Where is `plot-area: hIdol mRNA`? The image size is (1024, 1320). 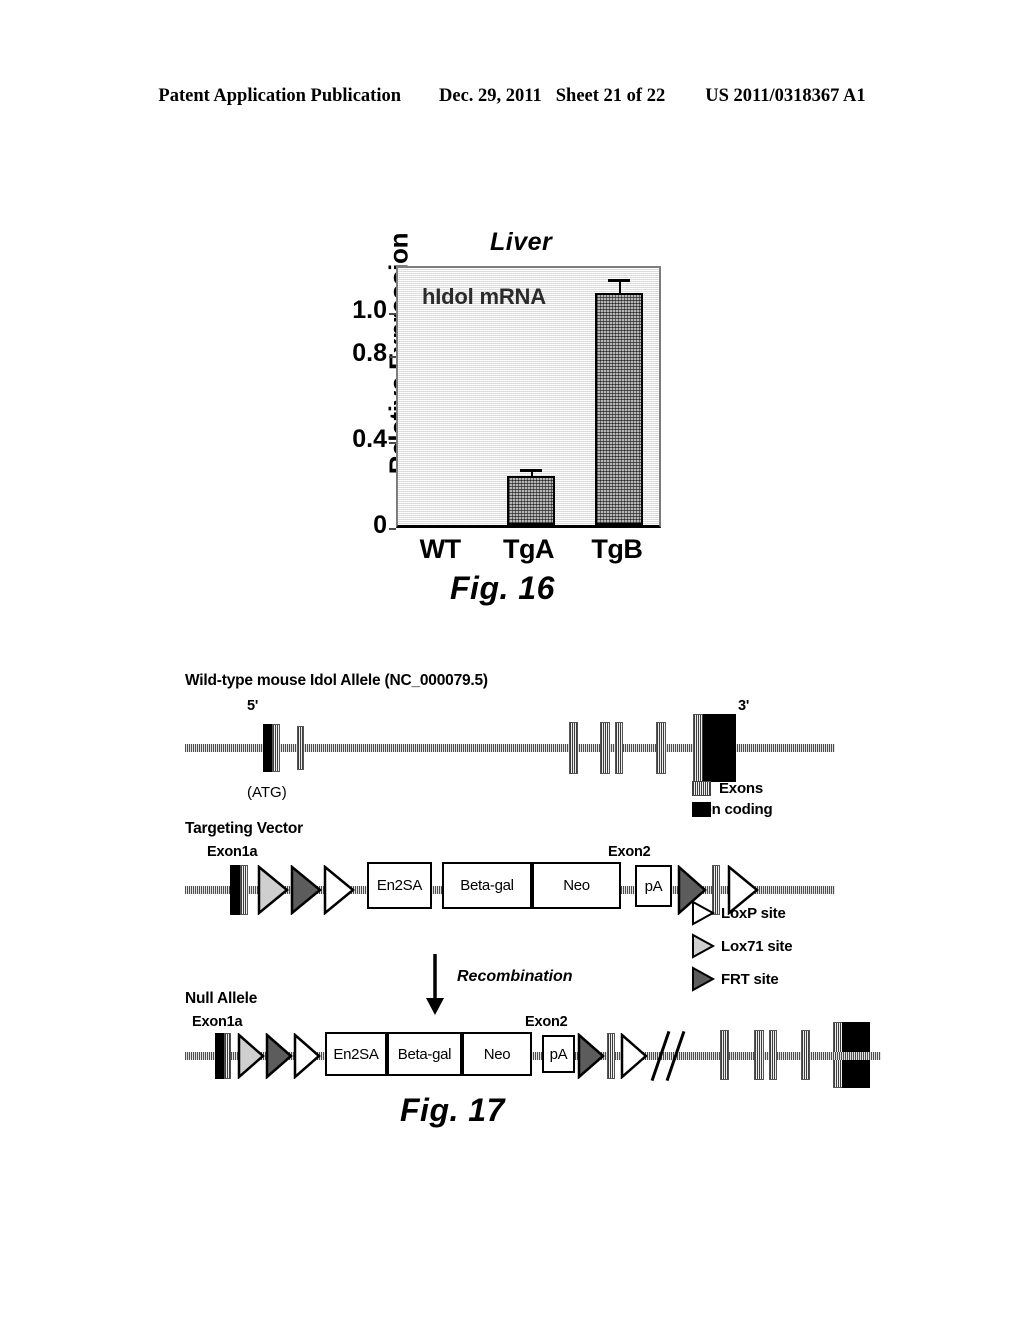 plot-area: hIdol mRNA is located at coordinates (528, 397).